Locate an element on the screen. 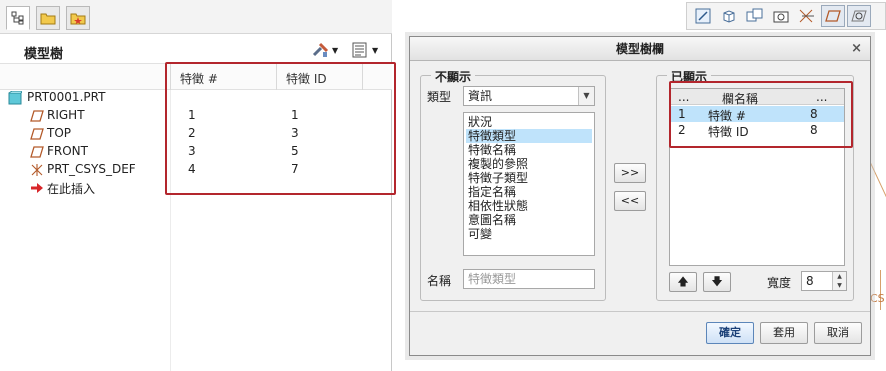  close-icon: × is located at coordinates (856, 49).